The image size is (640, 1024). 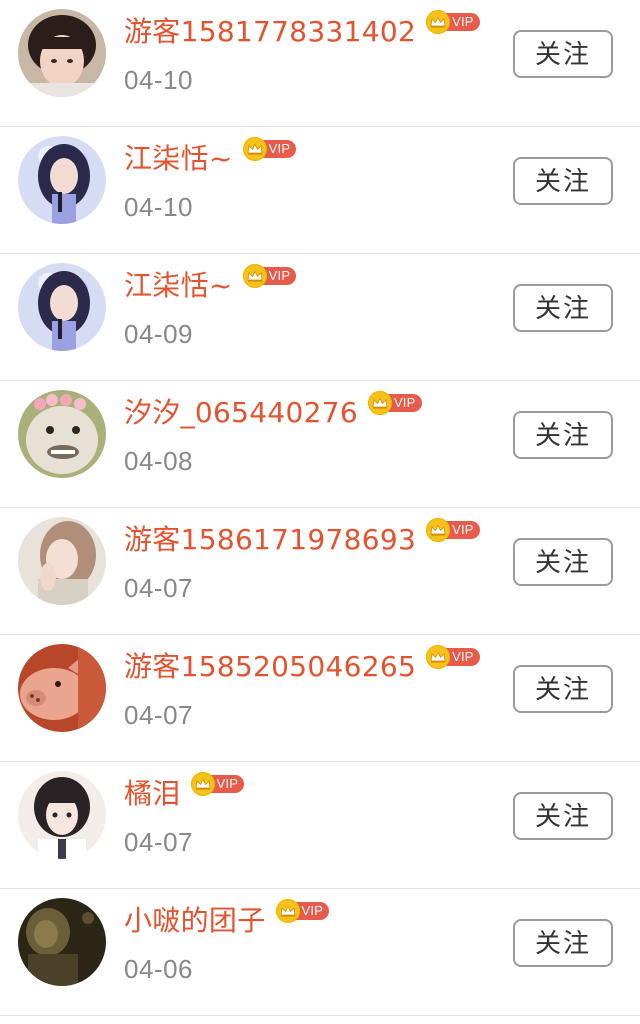 I want to click on follow-date: 04-06, so click(x=158, y=969).